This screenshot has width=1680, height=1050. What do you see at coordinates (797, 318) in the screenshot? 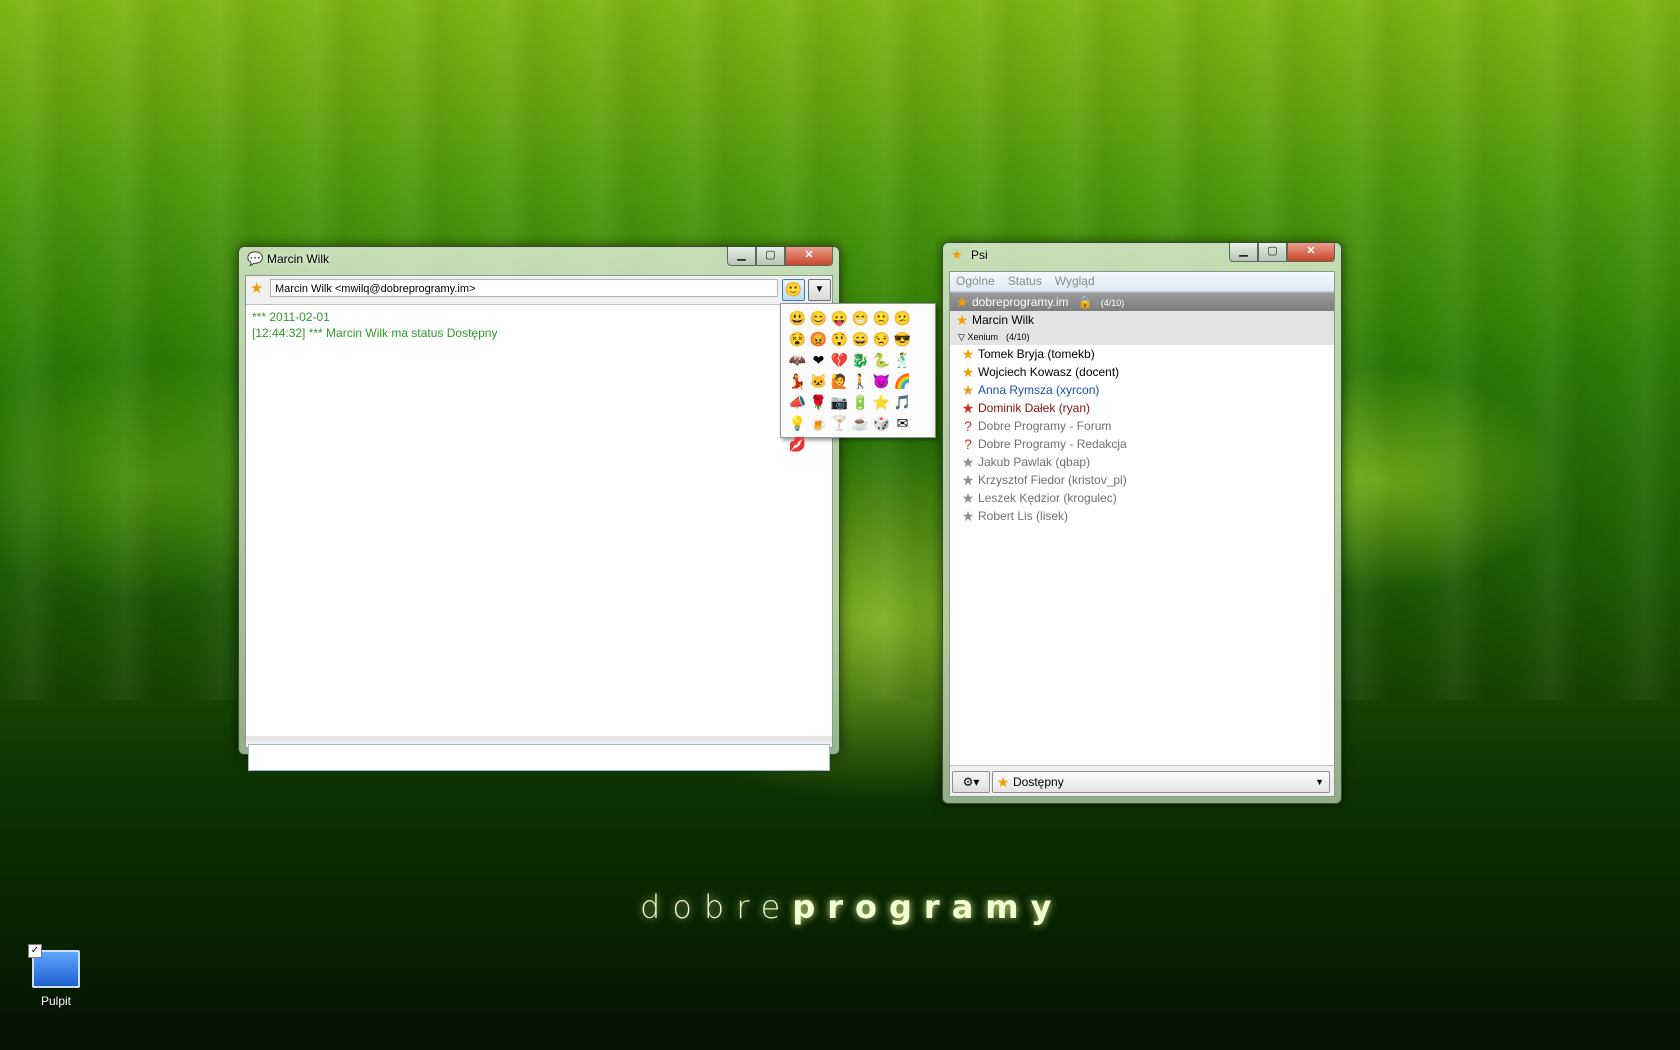
I see `emoticon-item: 😃` at bounding box center [797, 318].